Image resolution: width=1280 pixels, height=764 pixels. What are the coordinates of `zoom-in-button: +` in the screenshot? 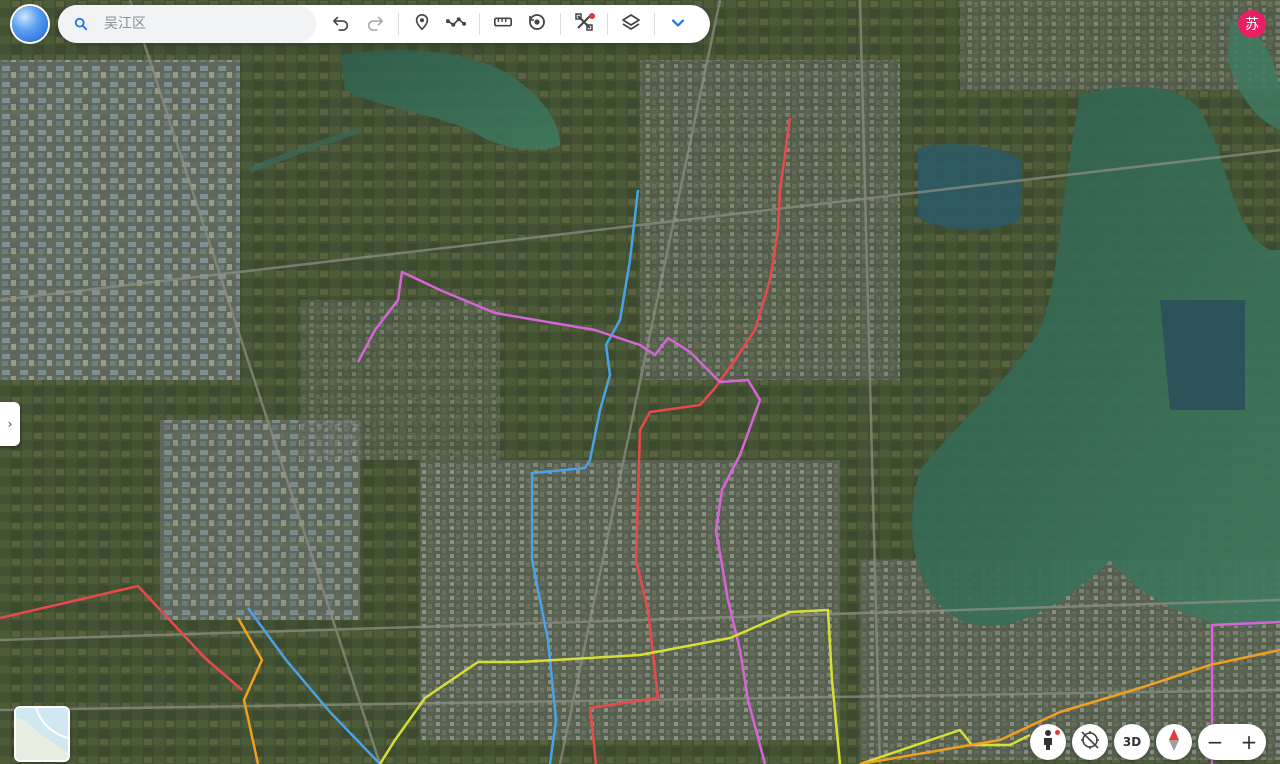 It's located at (1249, 742).